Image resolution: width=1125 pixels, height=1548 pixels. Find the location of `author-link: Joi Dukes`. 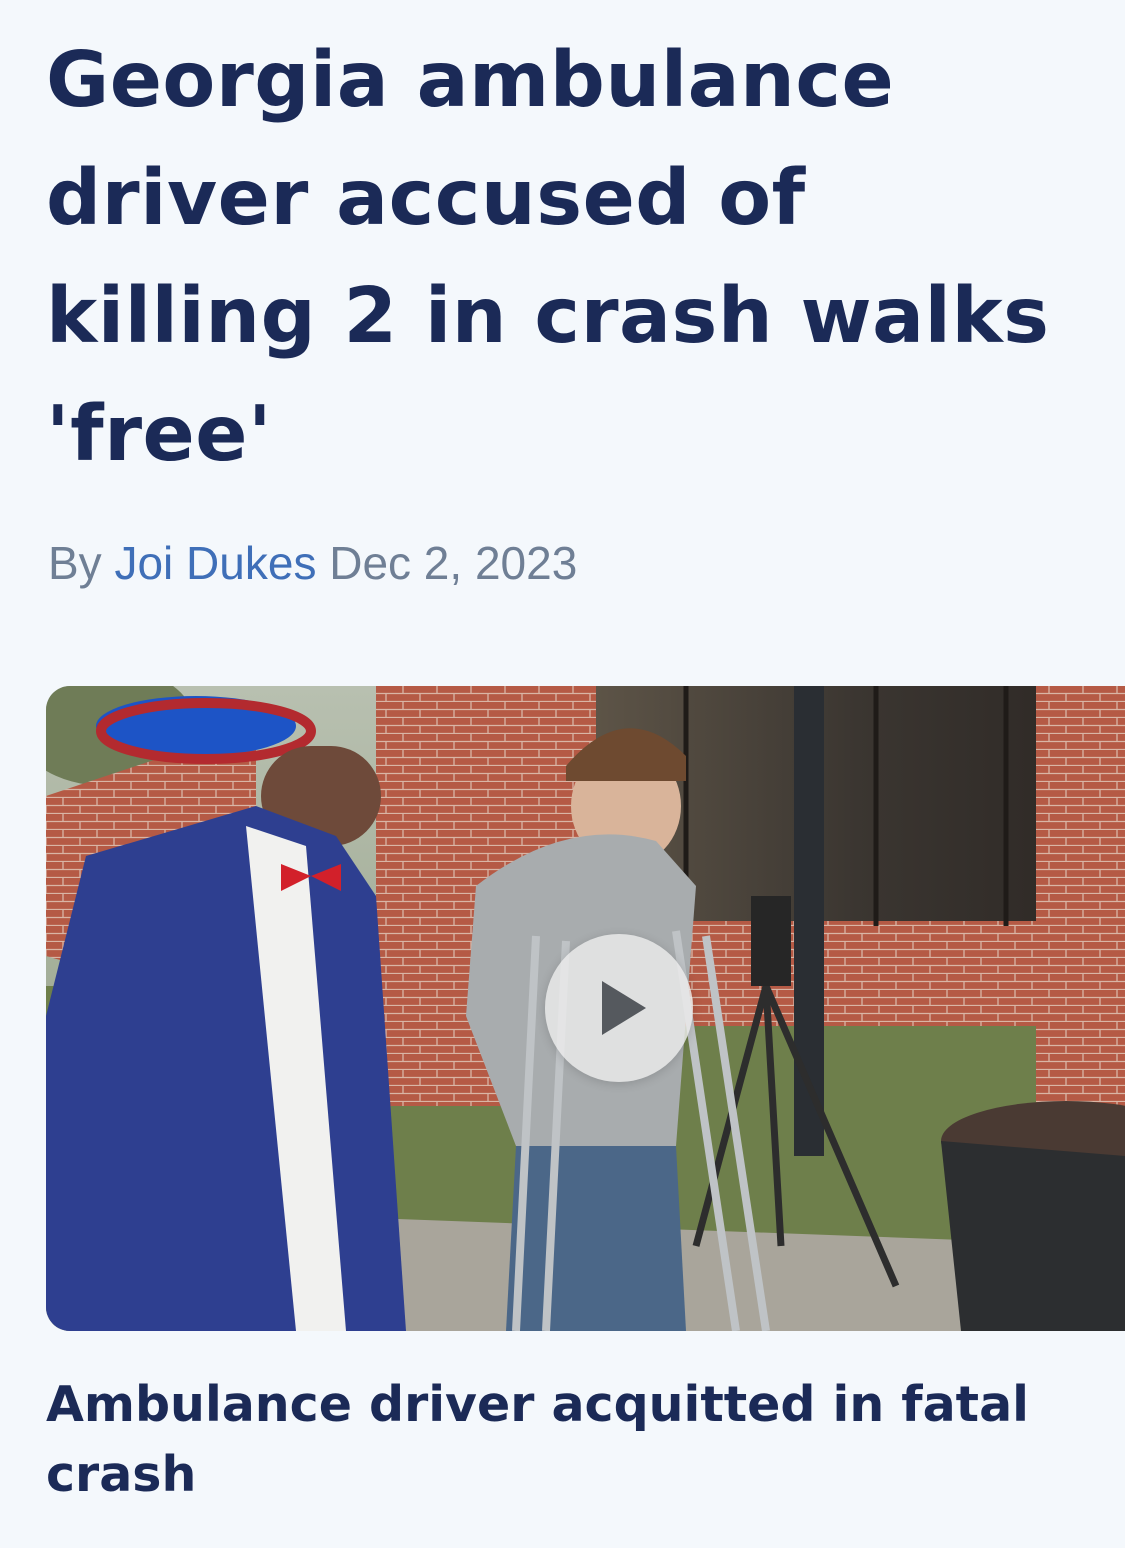

author-link: Joi Dukes is located at coordinates (215, 563).